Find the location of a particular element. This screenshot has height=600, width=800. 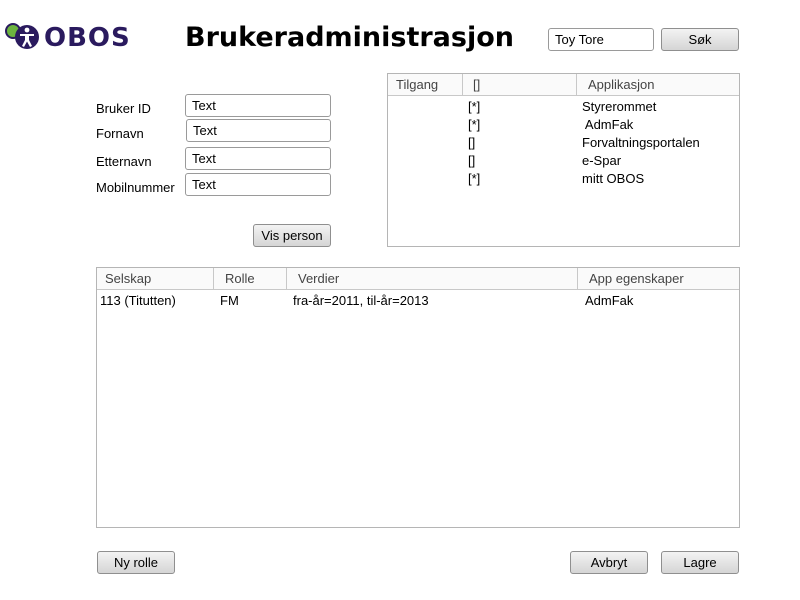

page-title: Brukeradministrasjon is located at coordinates (349, 37).